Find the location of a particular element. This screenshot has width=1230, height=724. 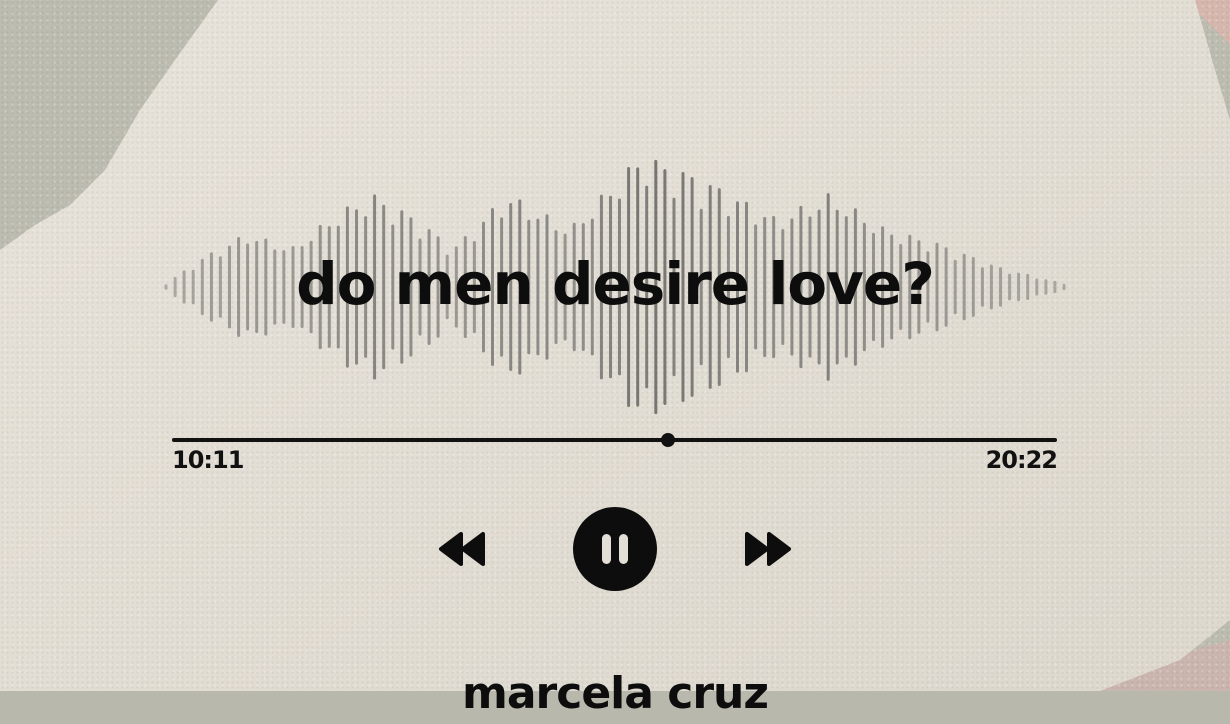

progress-knob is located at coordinates (667, 440).